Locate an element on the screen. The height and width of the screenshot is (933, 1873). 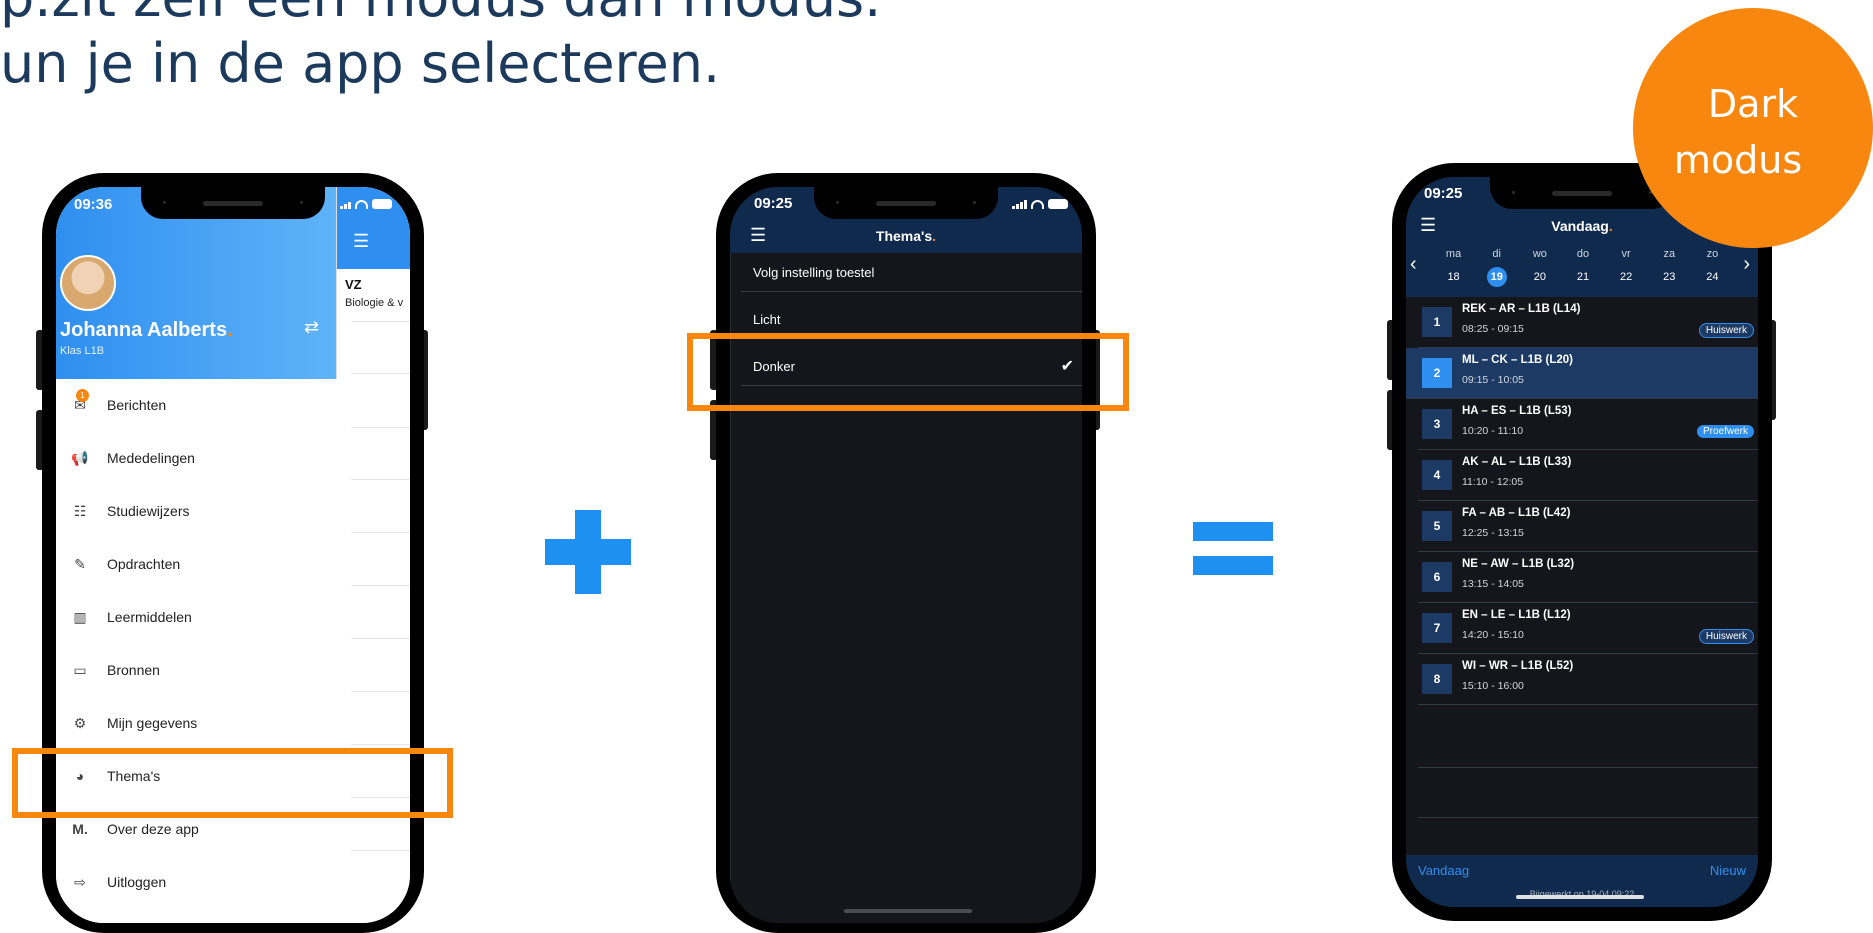
signpost-icon: ☷ is located at coordinates (80, 510).